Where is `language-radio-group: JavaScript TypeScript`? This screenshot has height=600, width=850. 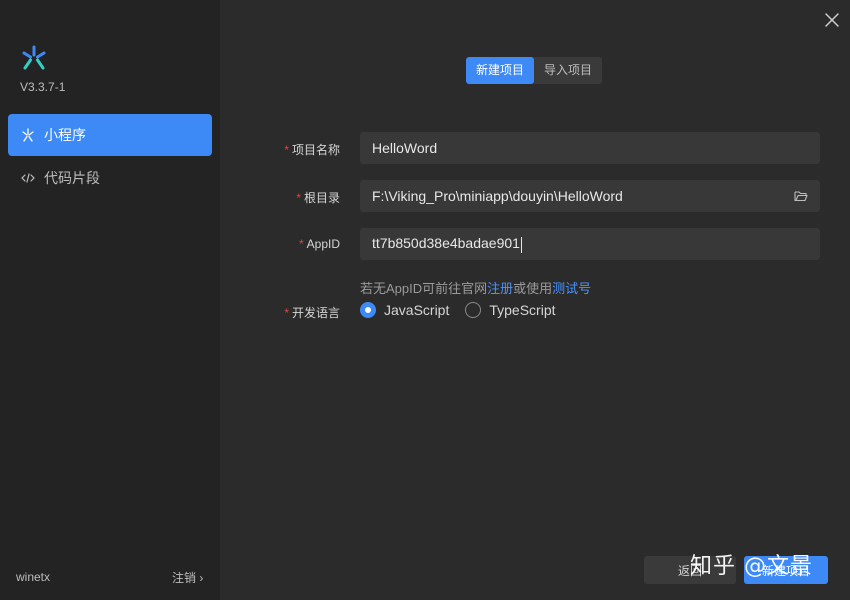 language-radio-group: JavaScript TypeScript is located at coordinates (466, 310).